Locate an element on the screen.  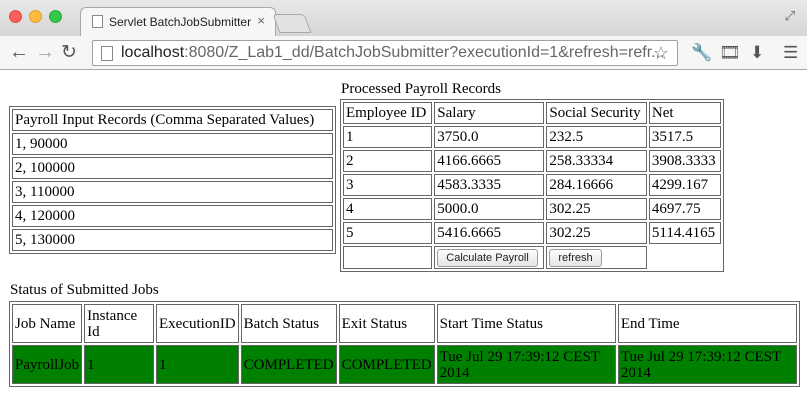
close-window-button is located at coordinates (15, 16).